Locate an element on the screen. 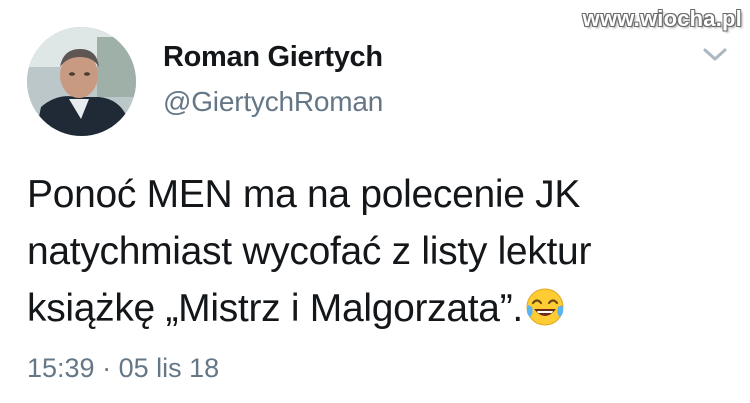 The image size is (750, 403). user-handle: @GiertychRoman is located at coordinates (273, 102).